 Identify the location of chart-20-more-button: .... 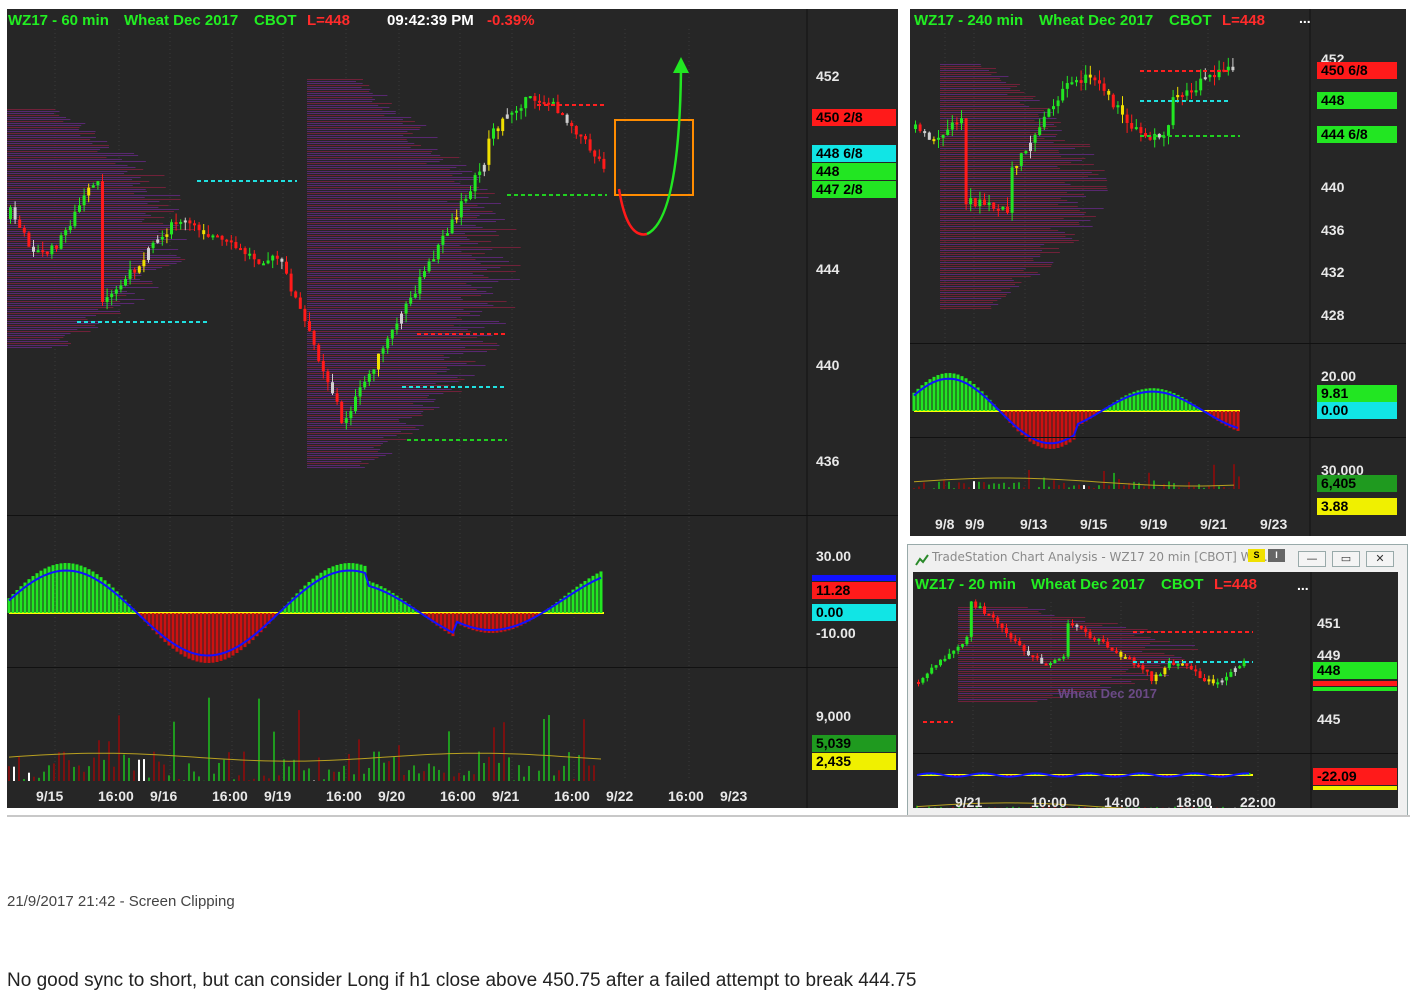
(1303, 585).